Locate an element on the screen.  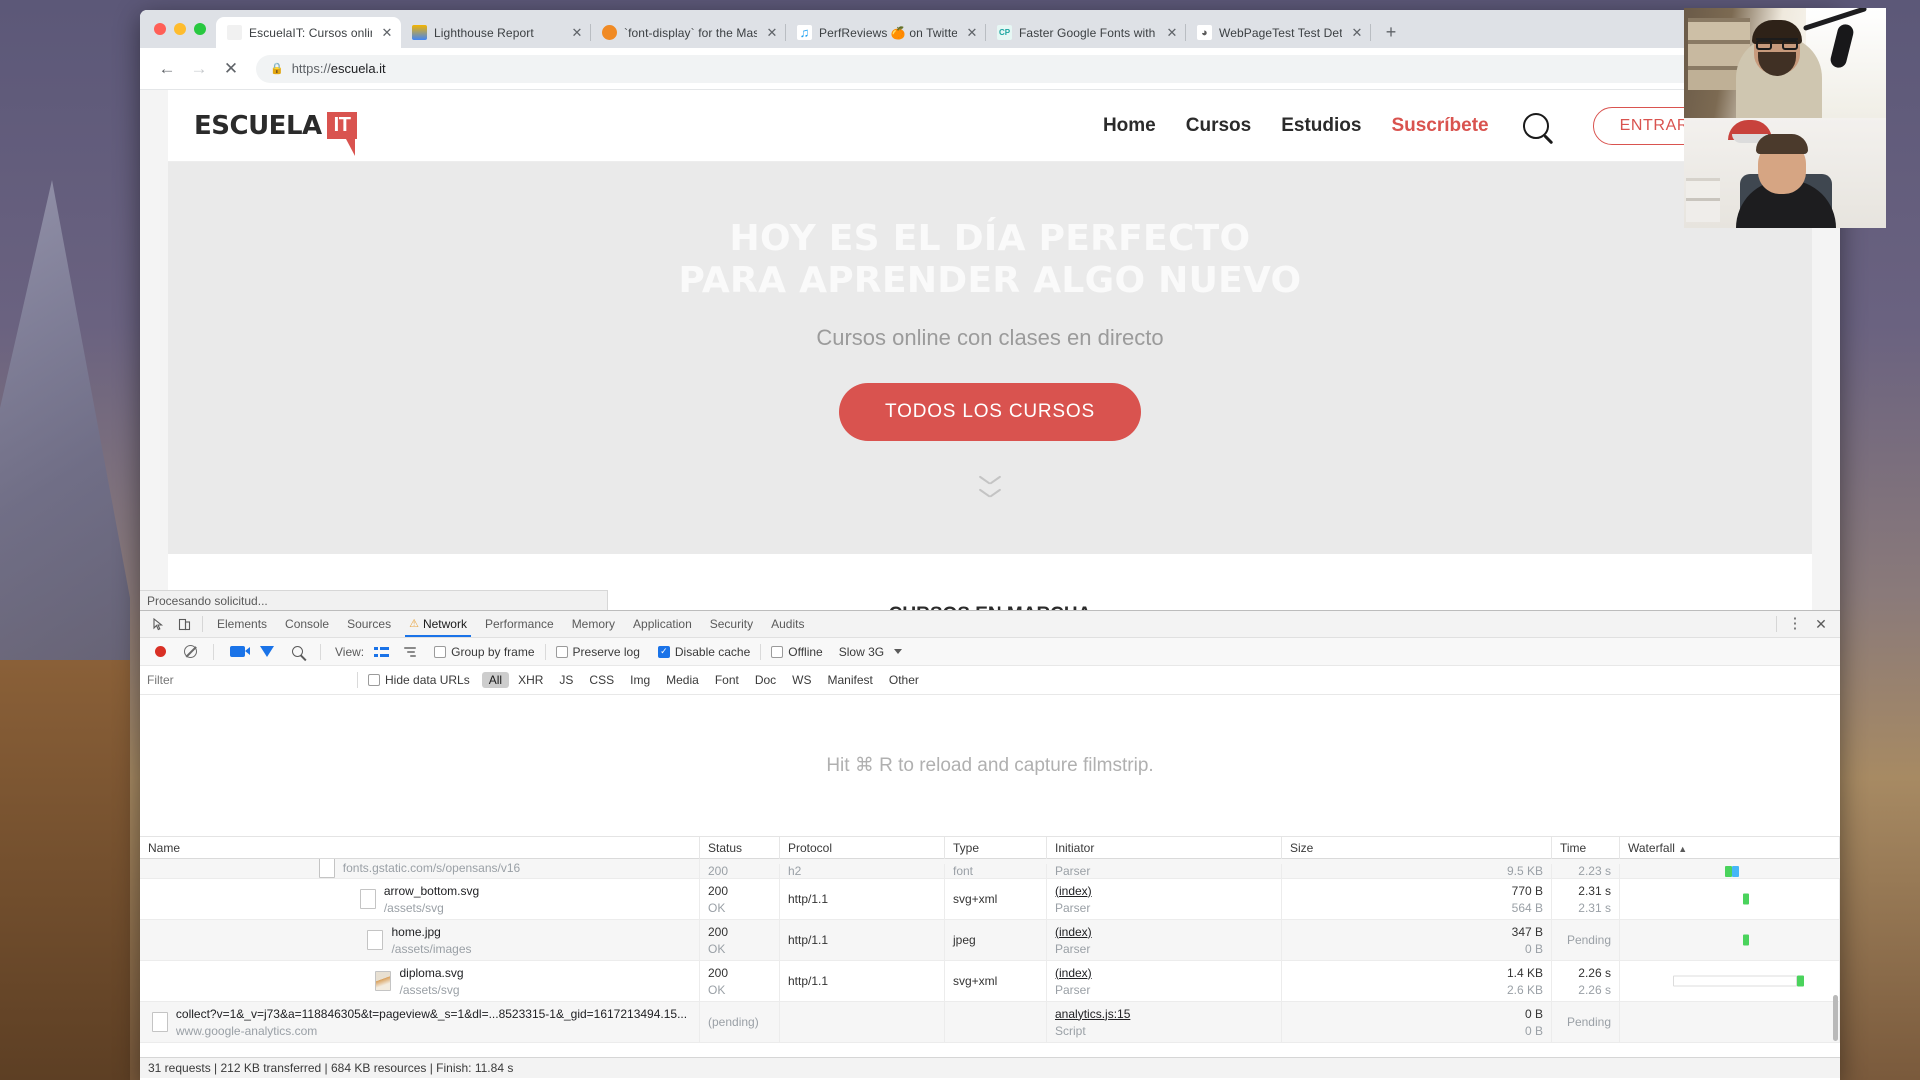
column-header-name: Name is located at coordinates (420, 847).